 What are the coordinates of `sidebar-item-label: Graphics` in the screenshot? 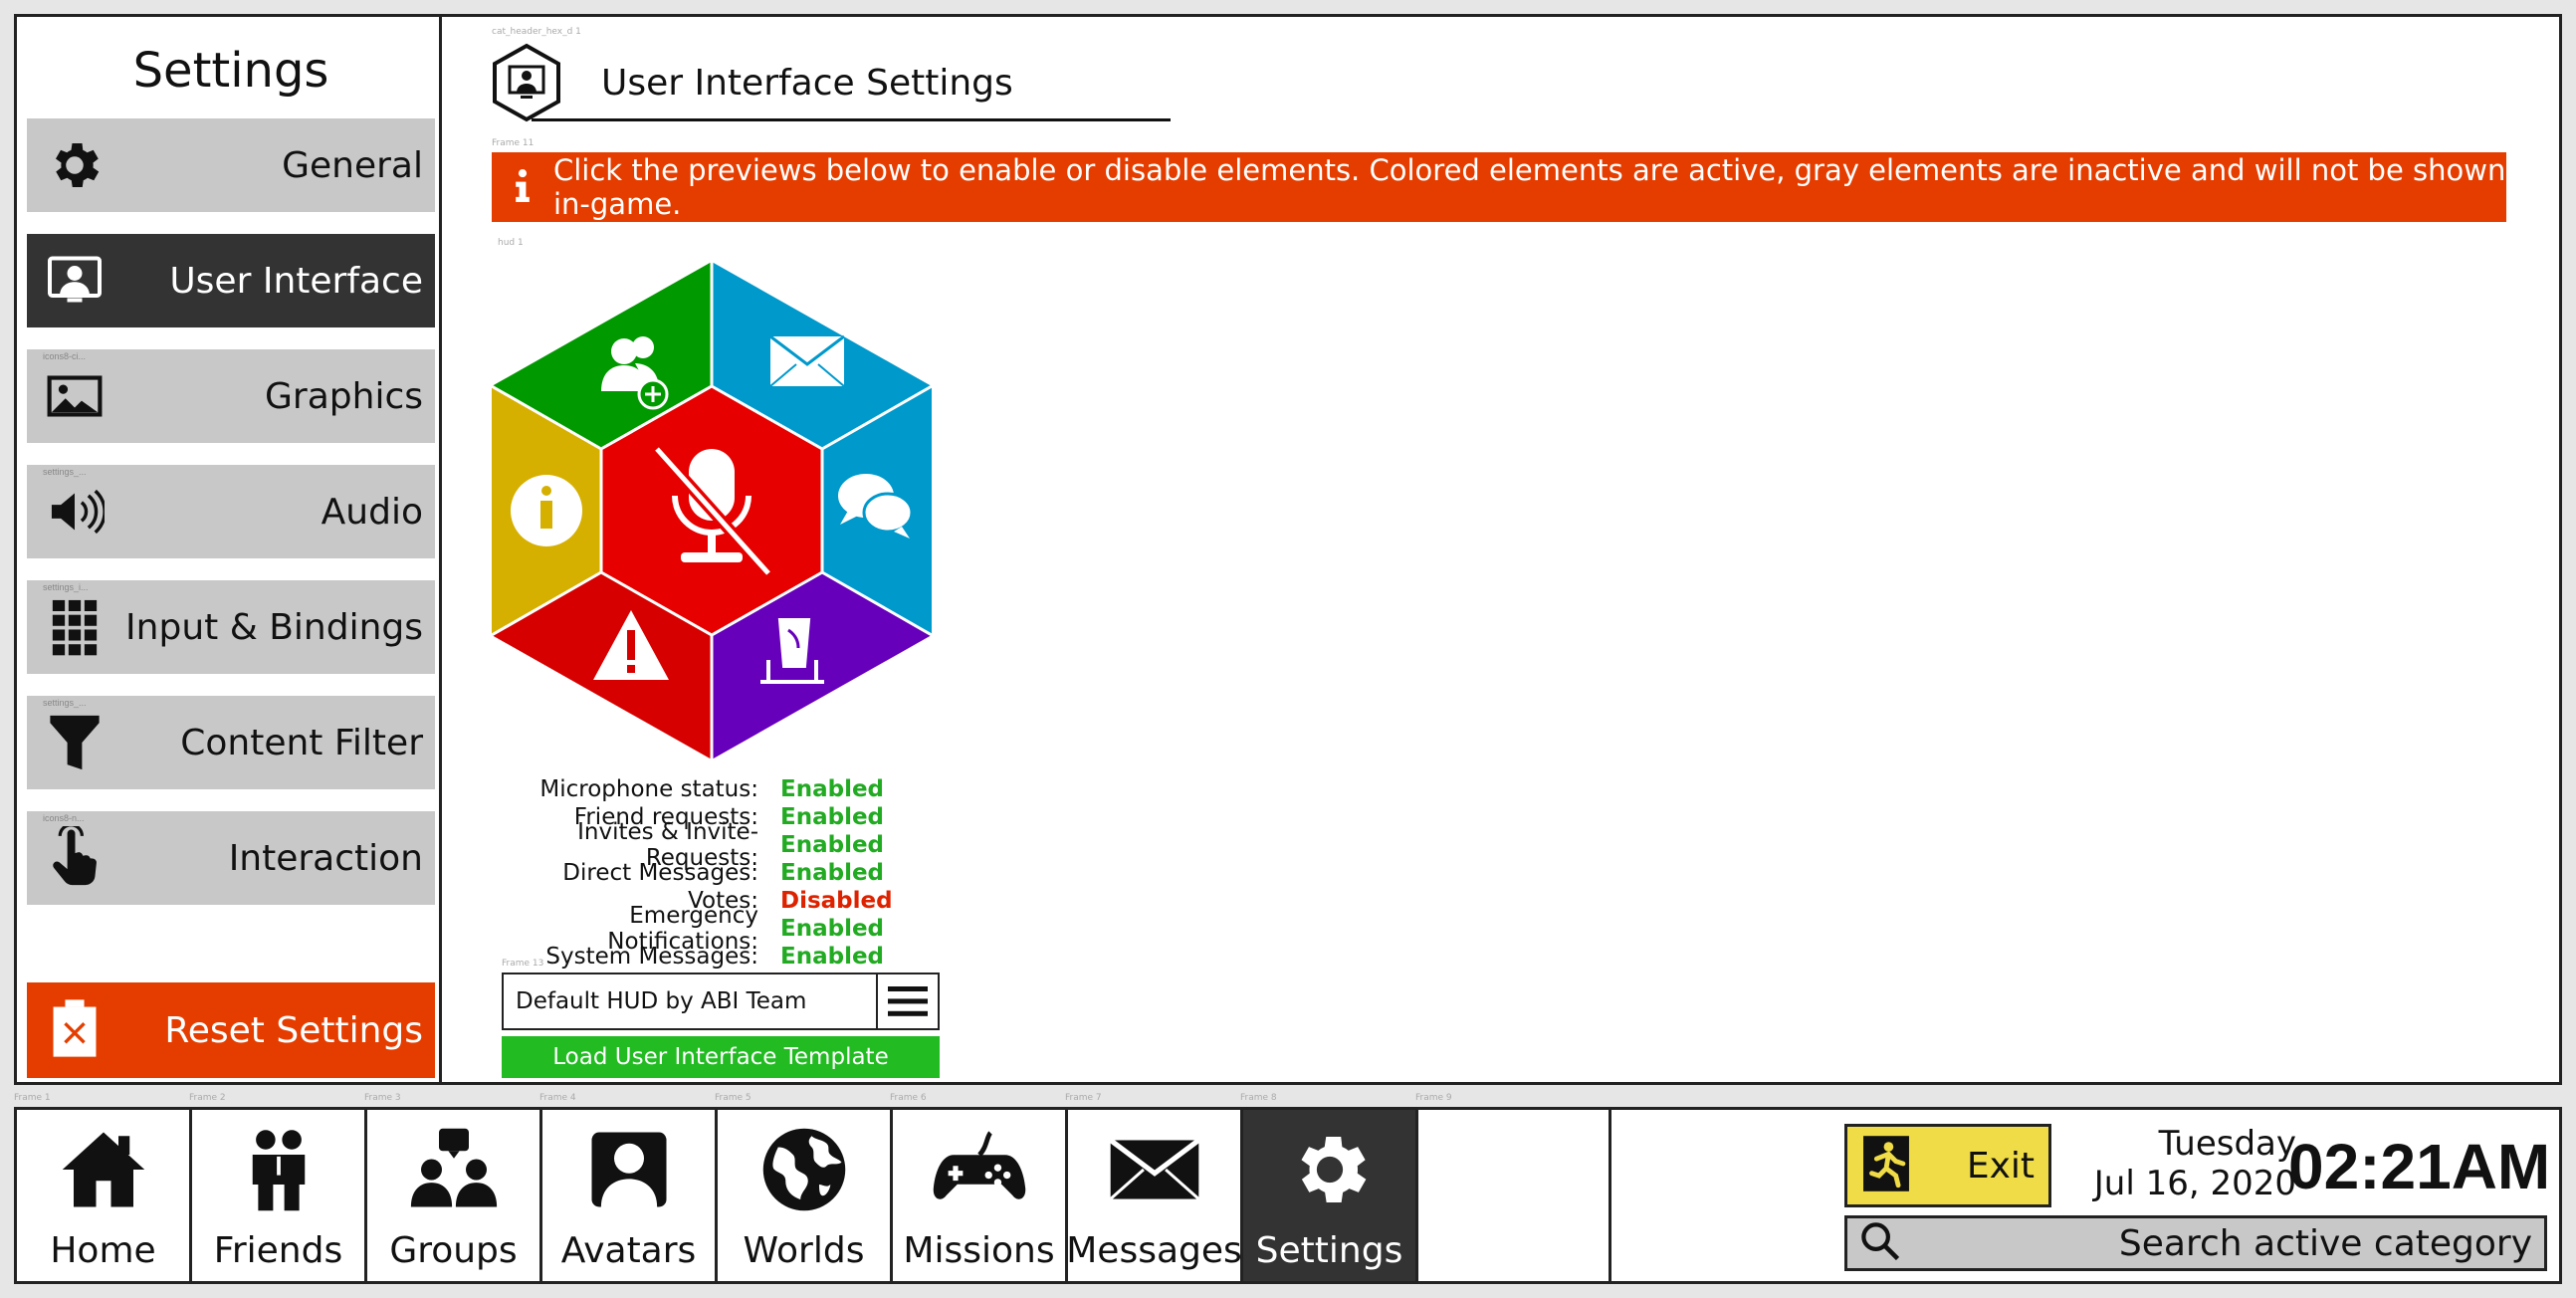 It's located at (344, 396).